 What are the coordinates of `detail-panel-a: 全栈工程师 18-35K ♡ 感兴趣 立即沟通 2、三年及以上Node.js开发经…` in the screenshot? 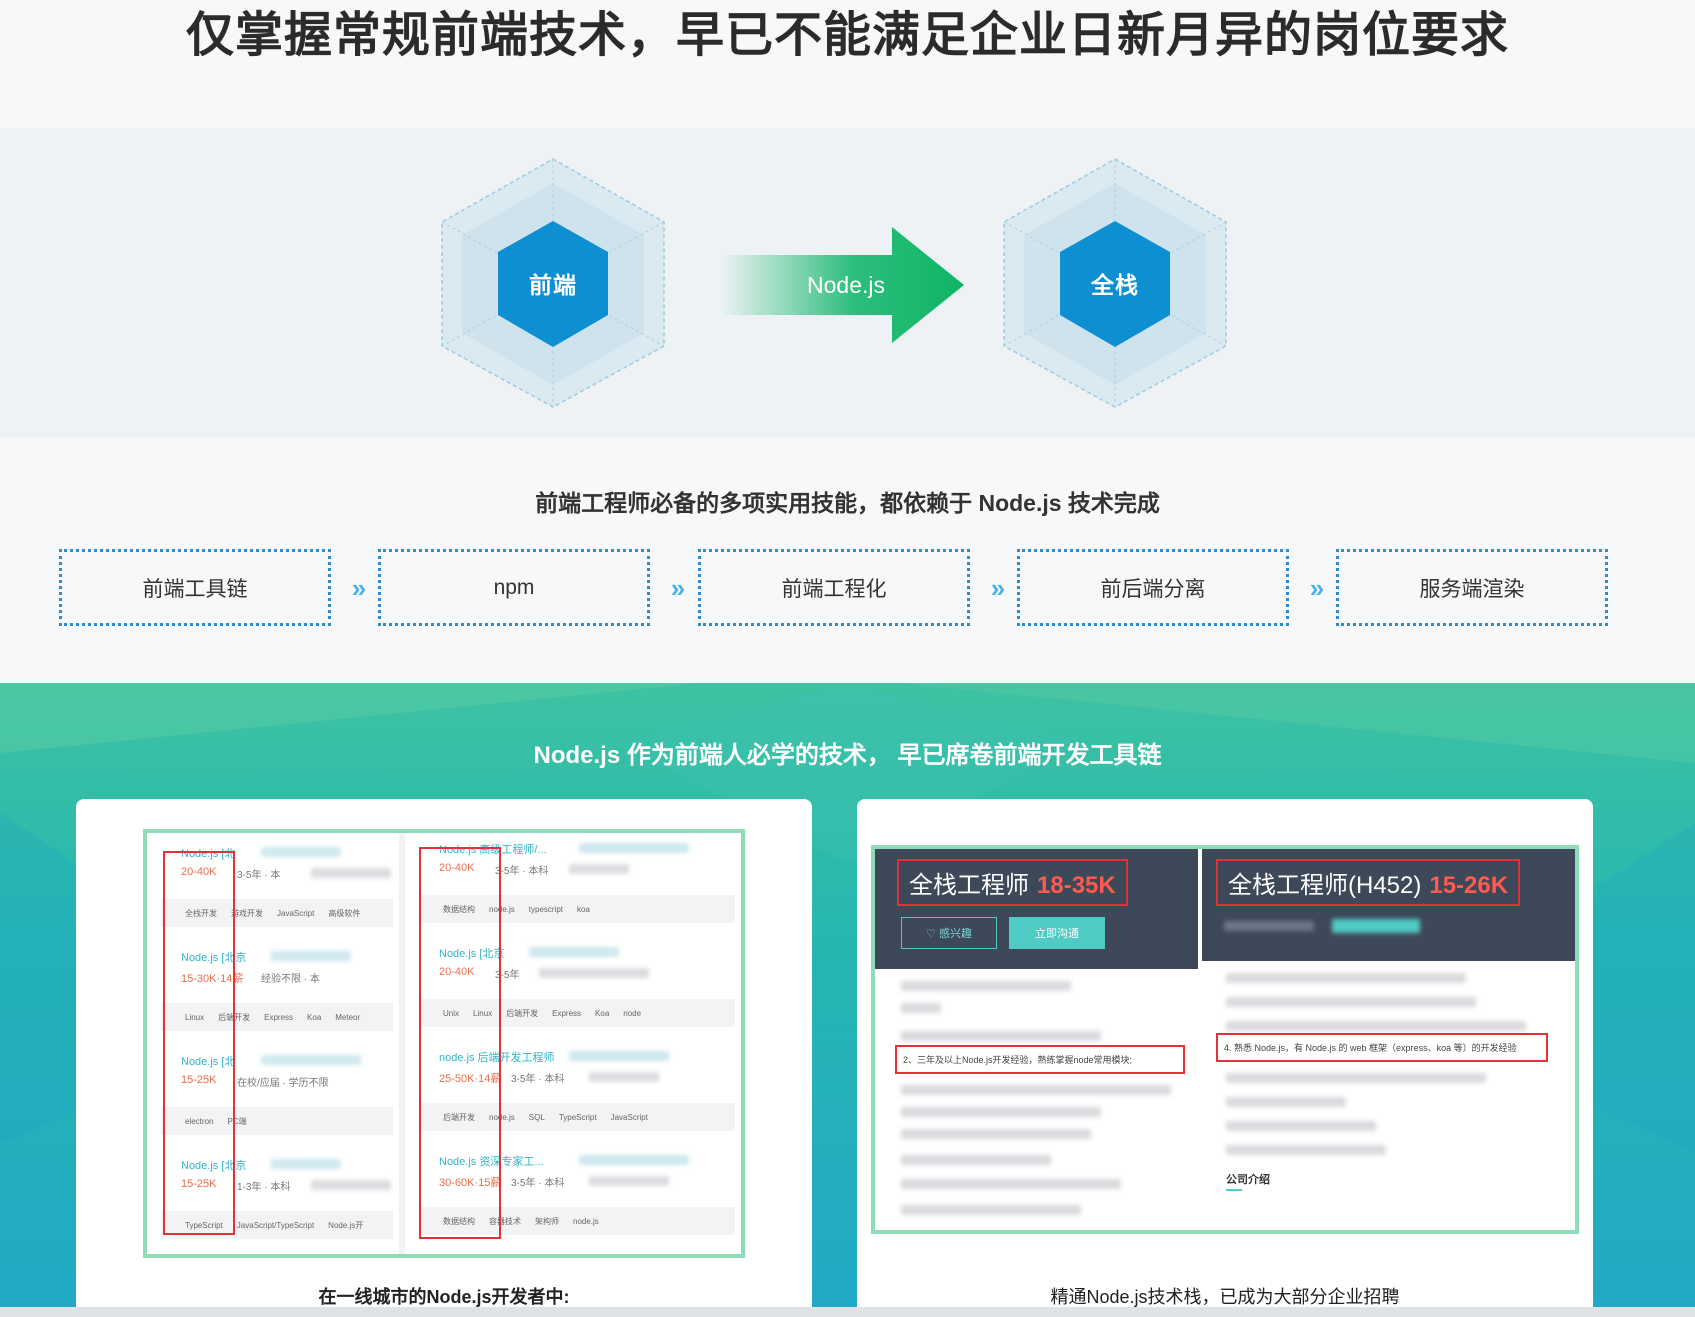 It's located at (1036, 1039).